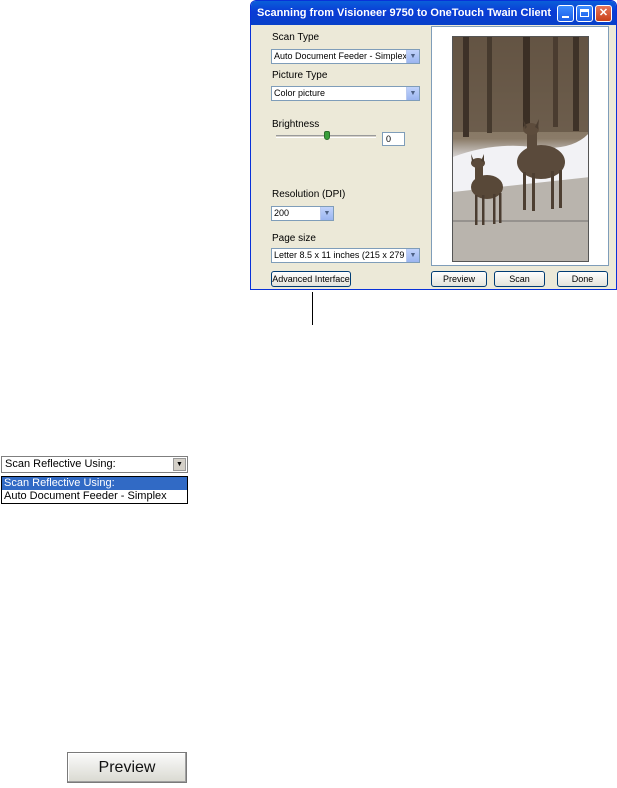 The height and width of the screenshot is (788, 617). I want to click on dropdown-option: Scan Reflective Using:, so click(94, 483).